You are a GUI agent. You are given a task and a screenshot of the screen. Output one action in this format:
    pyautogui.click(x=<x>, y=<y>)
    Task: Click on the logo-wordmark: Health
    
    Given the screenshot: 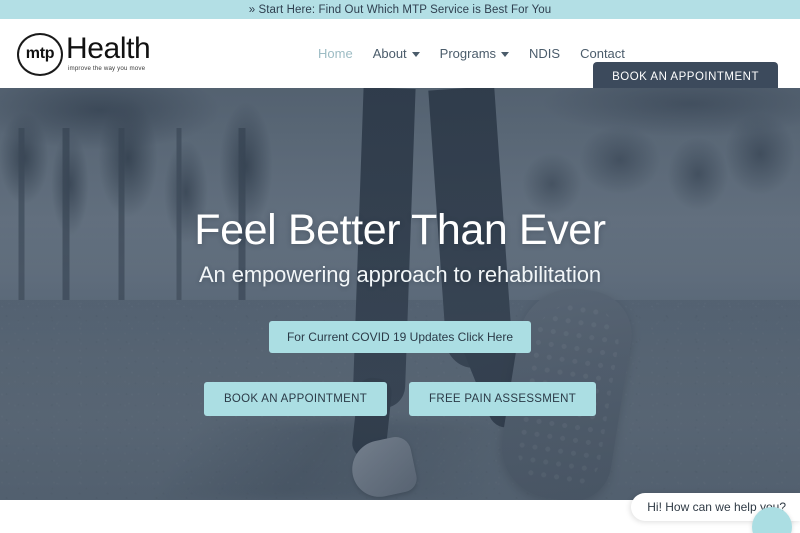 What is the action you would take?
    pyautogui.click(x=108, y=48)
    